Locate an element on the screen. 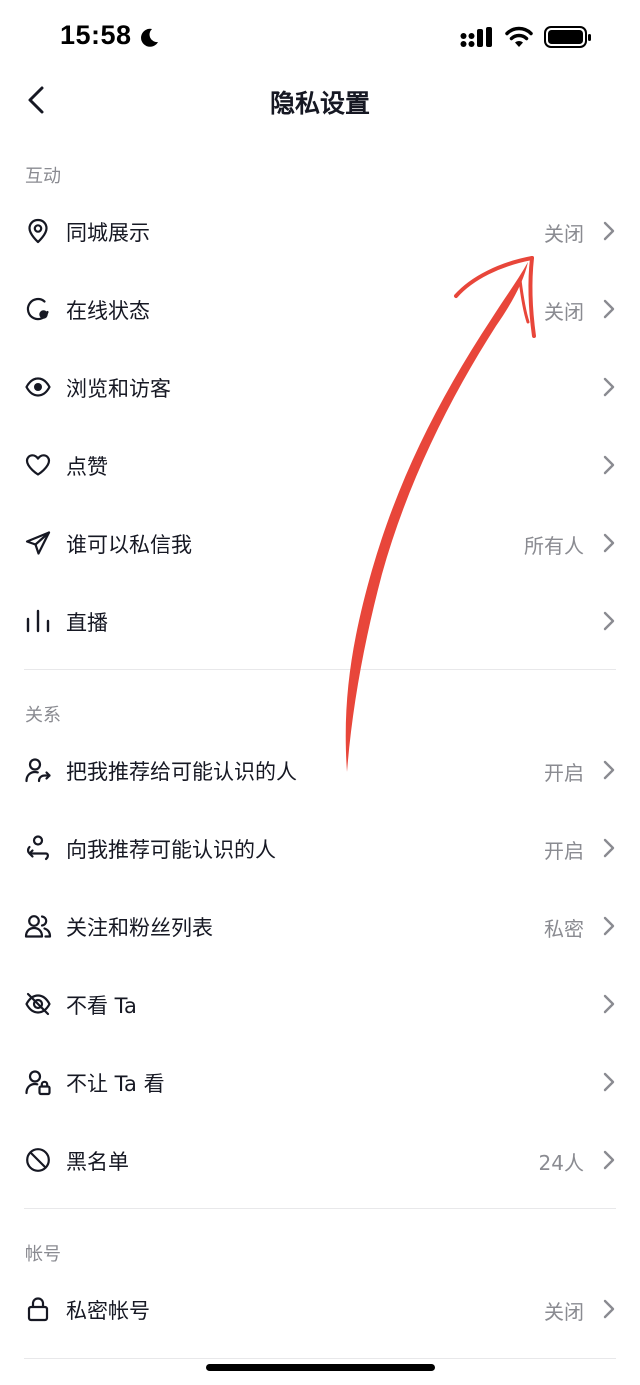 The height and width of the screenshot is (1385, 640). cellular-signal-icon is located at coordinates (476, 37).